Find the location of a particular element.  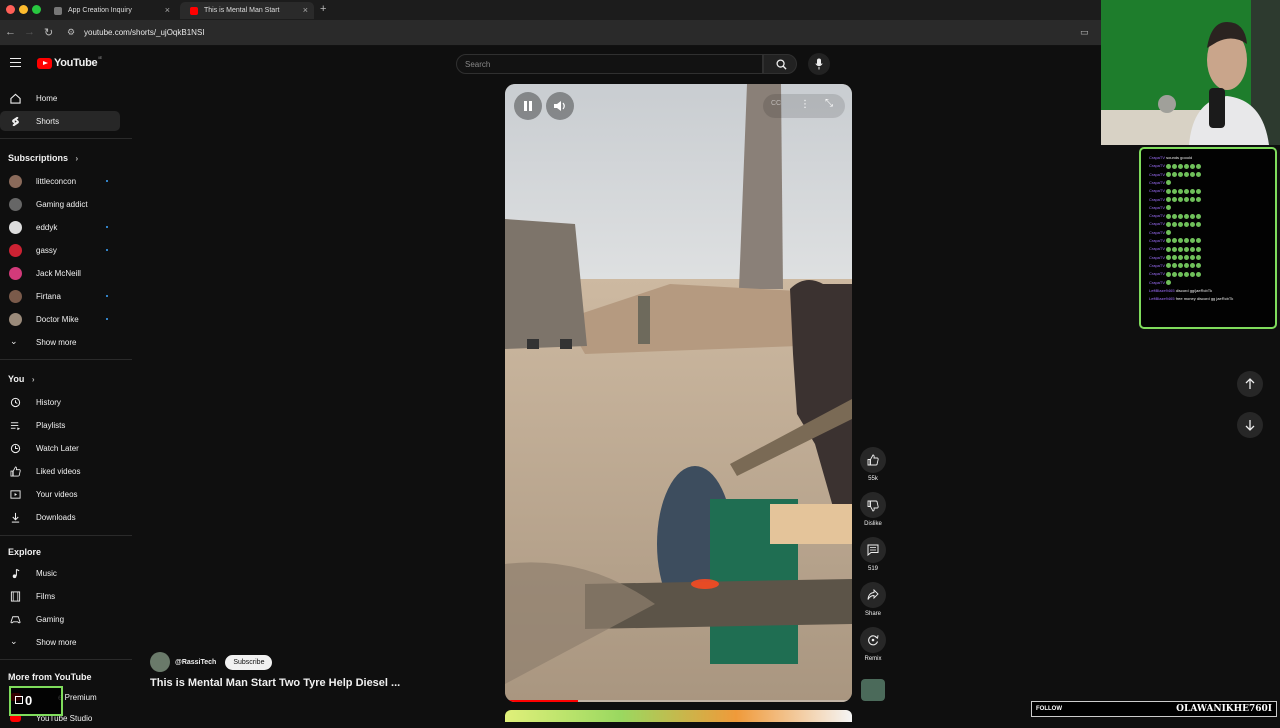

share-button: Share is located at coordinates (873, 599).